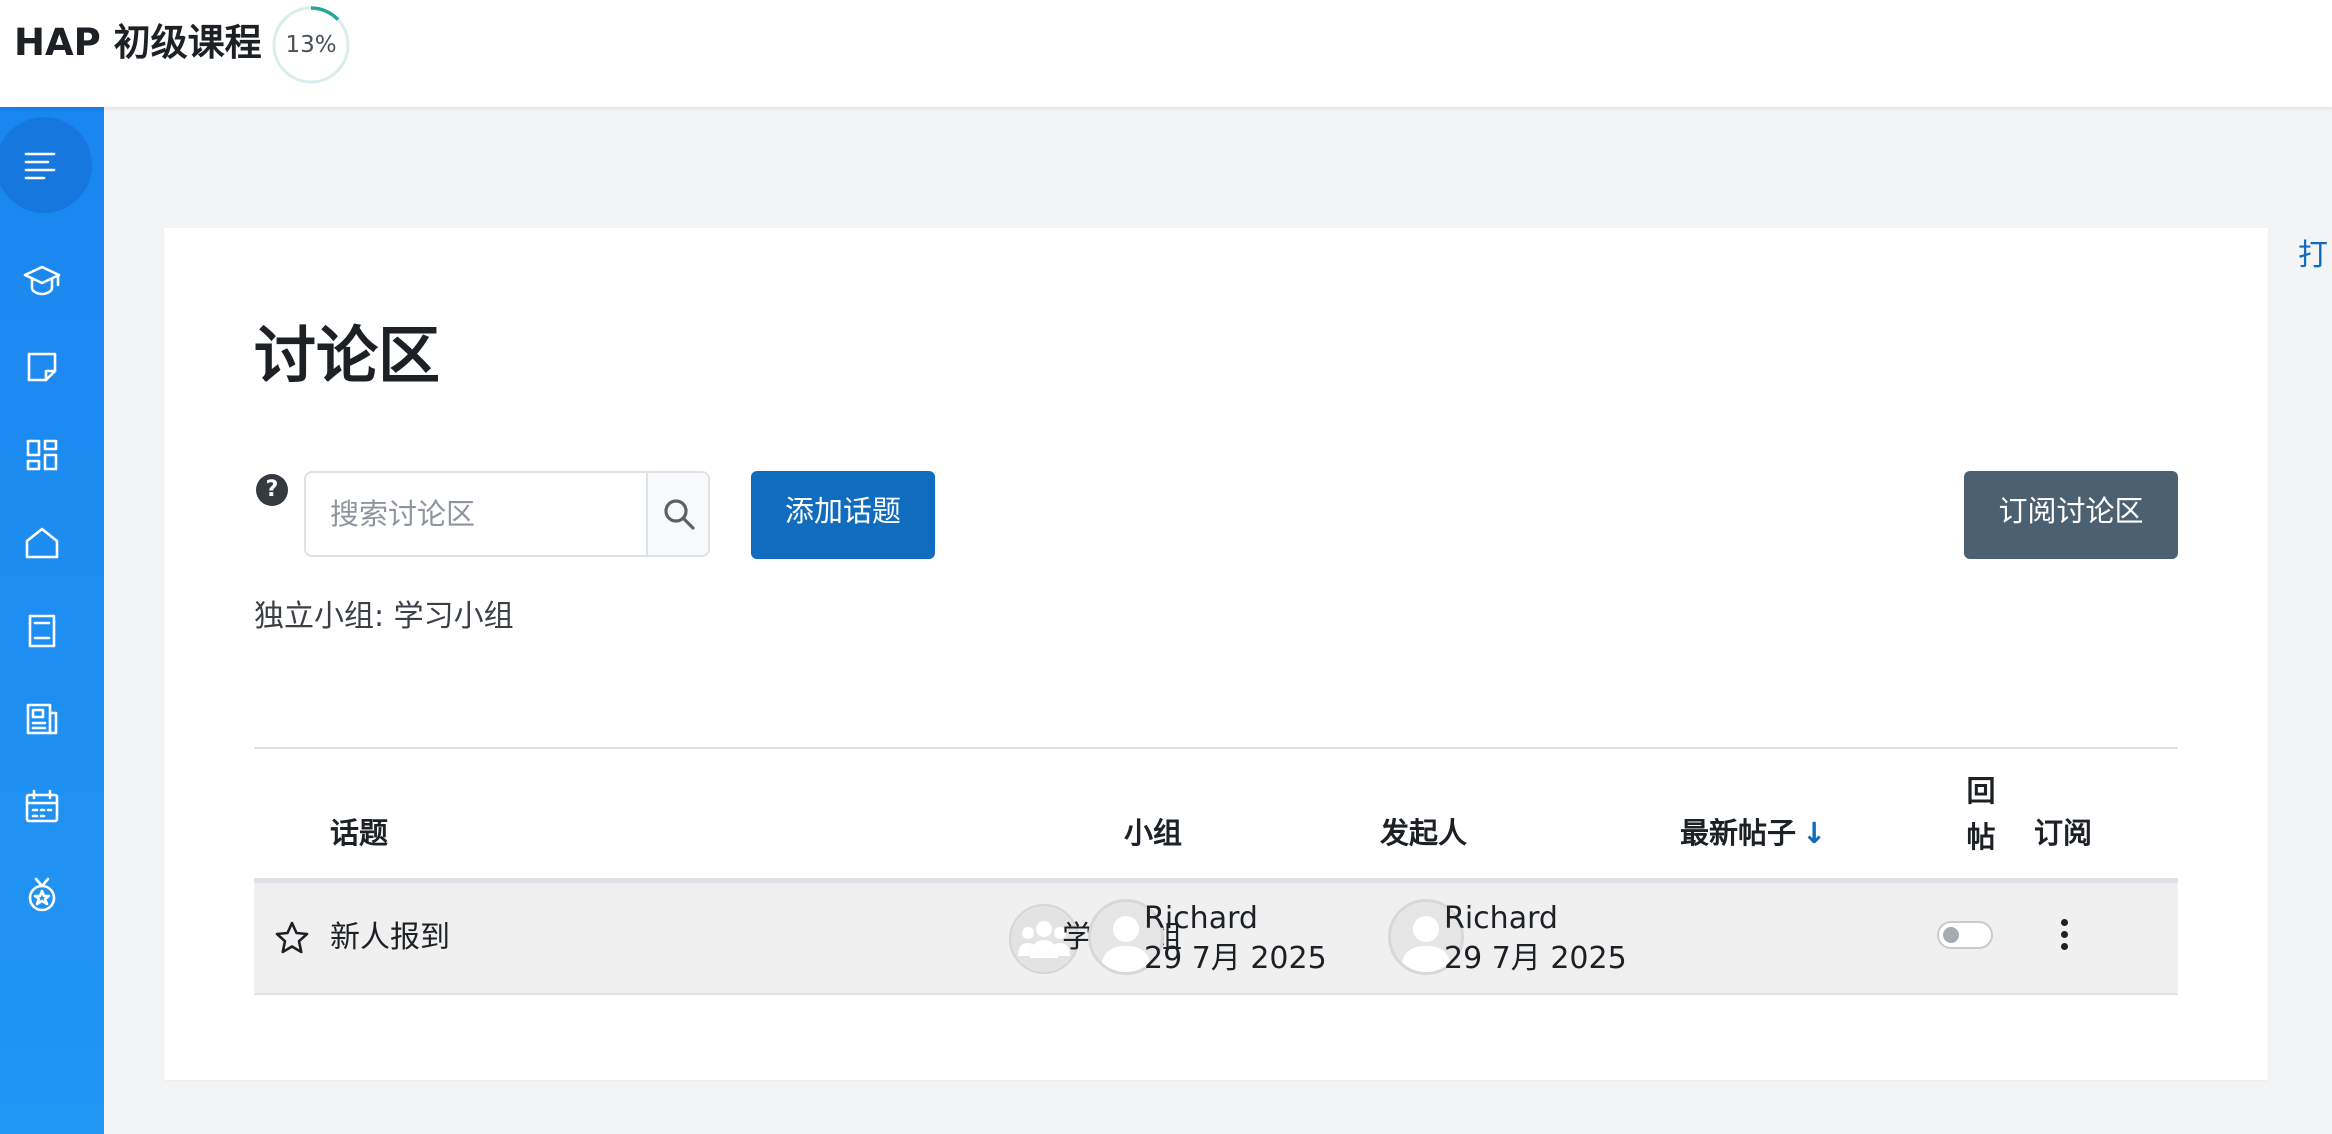  What do you see at coordinates (42, 719) in the screenshot?
I see `newspaper-icon` at bounding box center [42, 719].